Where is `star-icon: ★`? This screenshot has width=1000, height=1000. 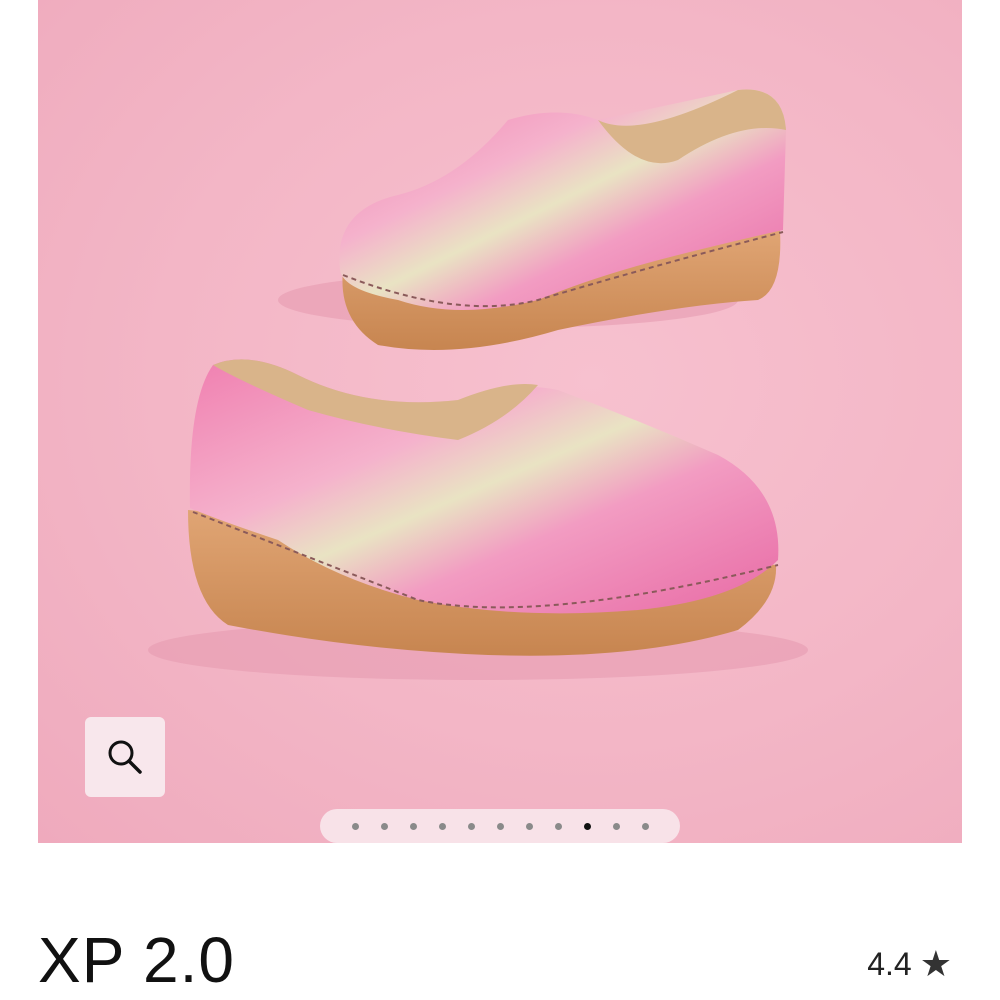 star-icon: ★ is located at coordinates (935, 963).